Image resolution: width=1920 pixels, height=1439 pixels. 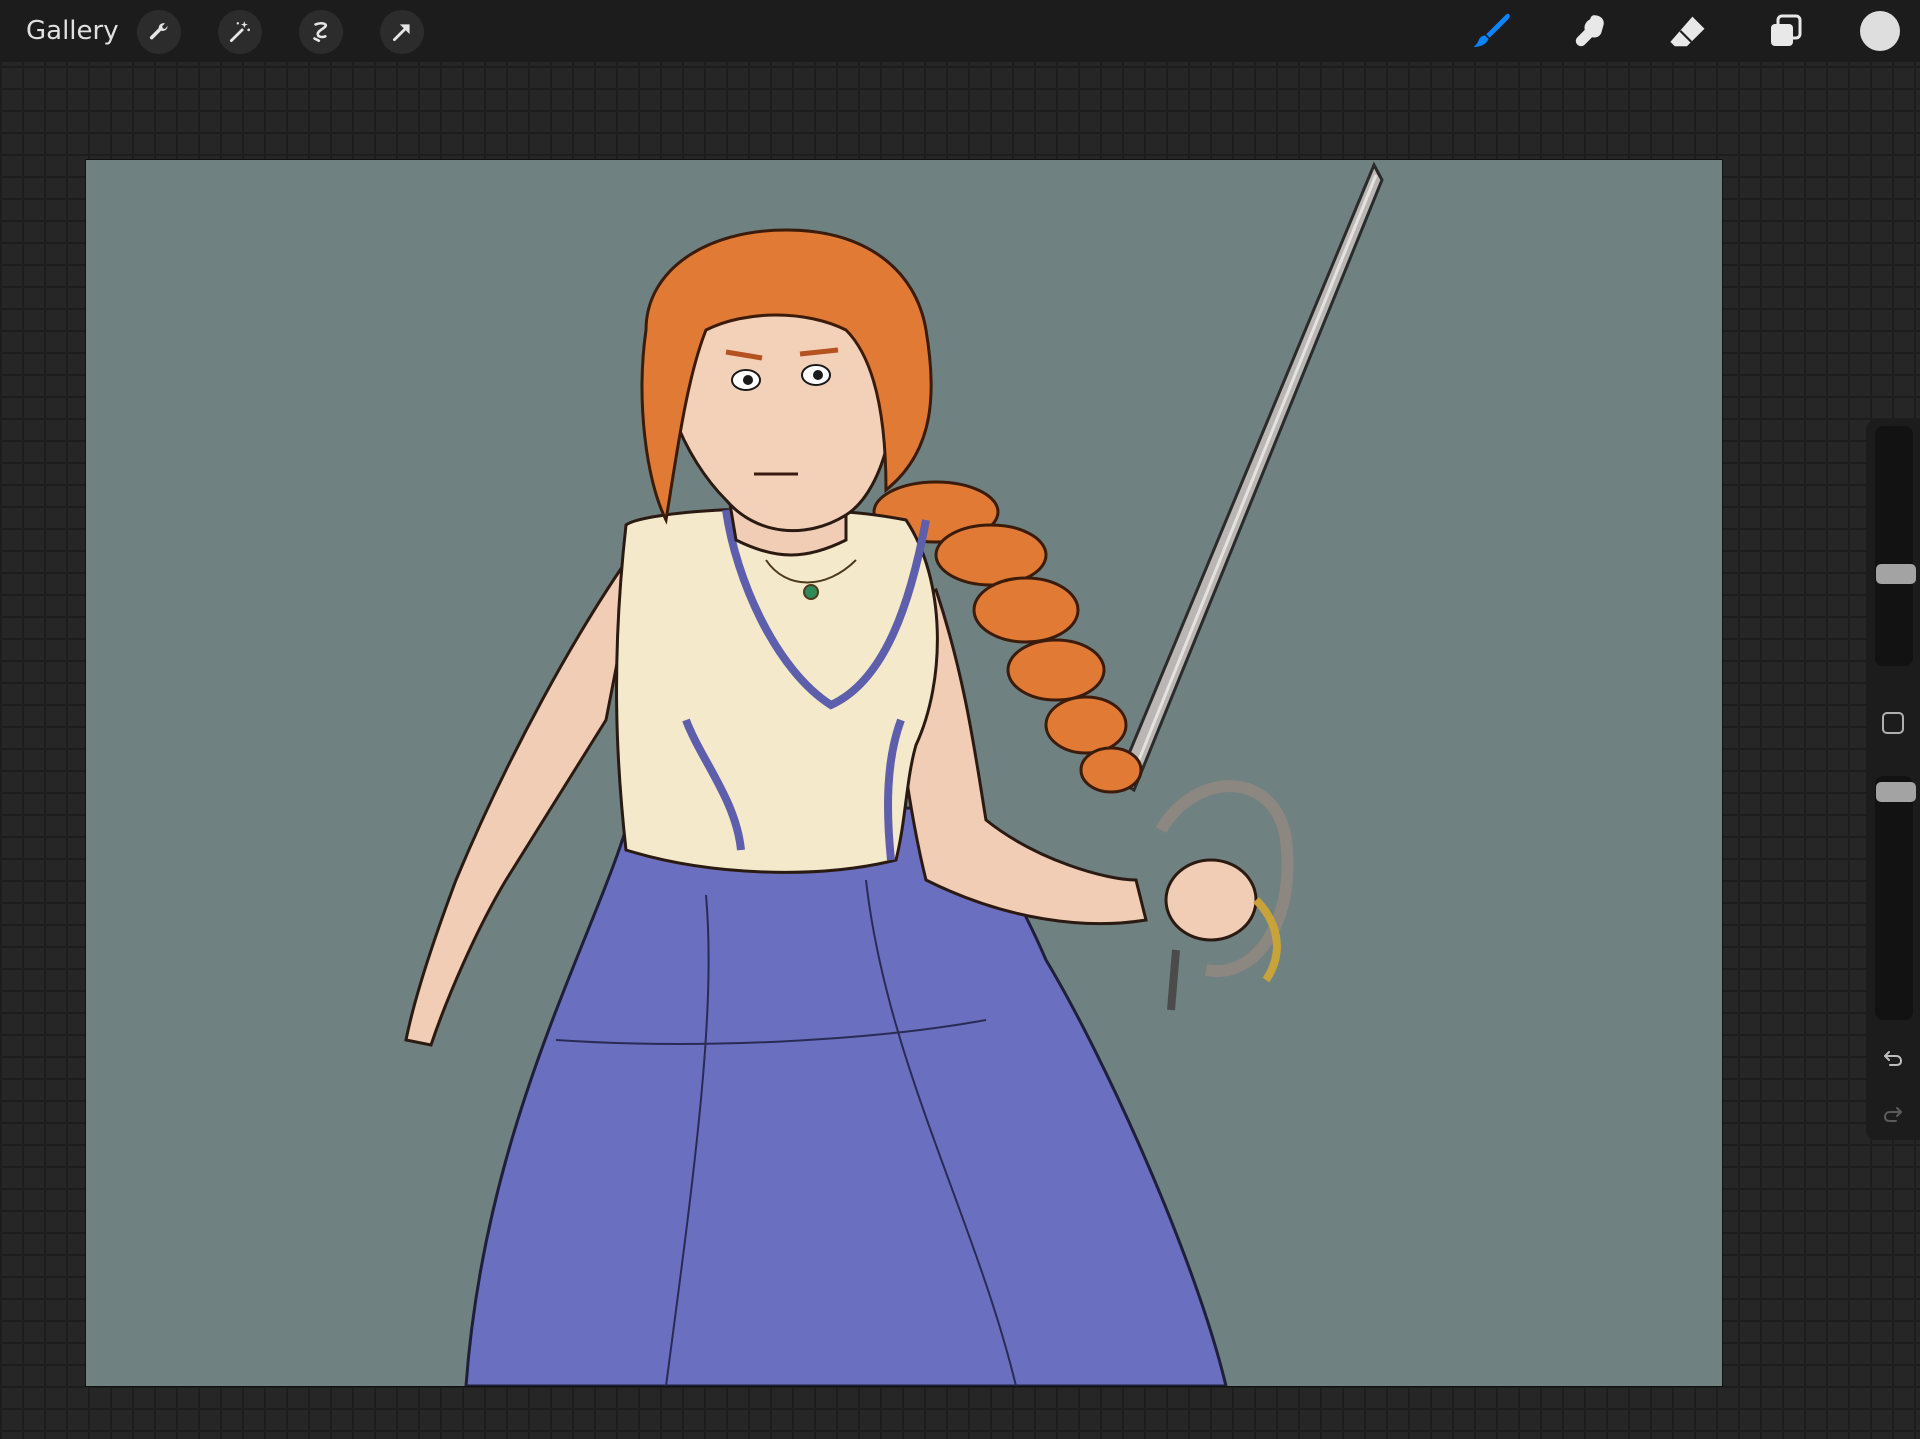 What do you see at coordinates (72, 31) in the screenshot?
I see `gallery-button: Gallery` at bounding box center [72, 31].